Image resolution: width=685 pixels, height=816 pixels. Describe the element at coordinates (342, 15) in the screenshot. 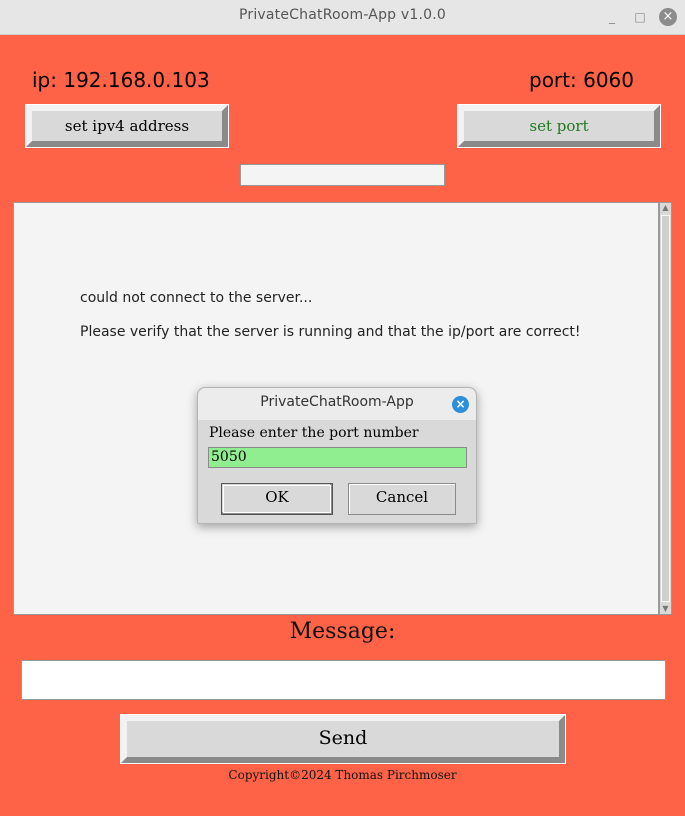

I see `window-title: PrivateChatRoom-App v1.0.0` at that location.